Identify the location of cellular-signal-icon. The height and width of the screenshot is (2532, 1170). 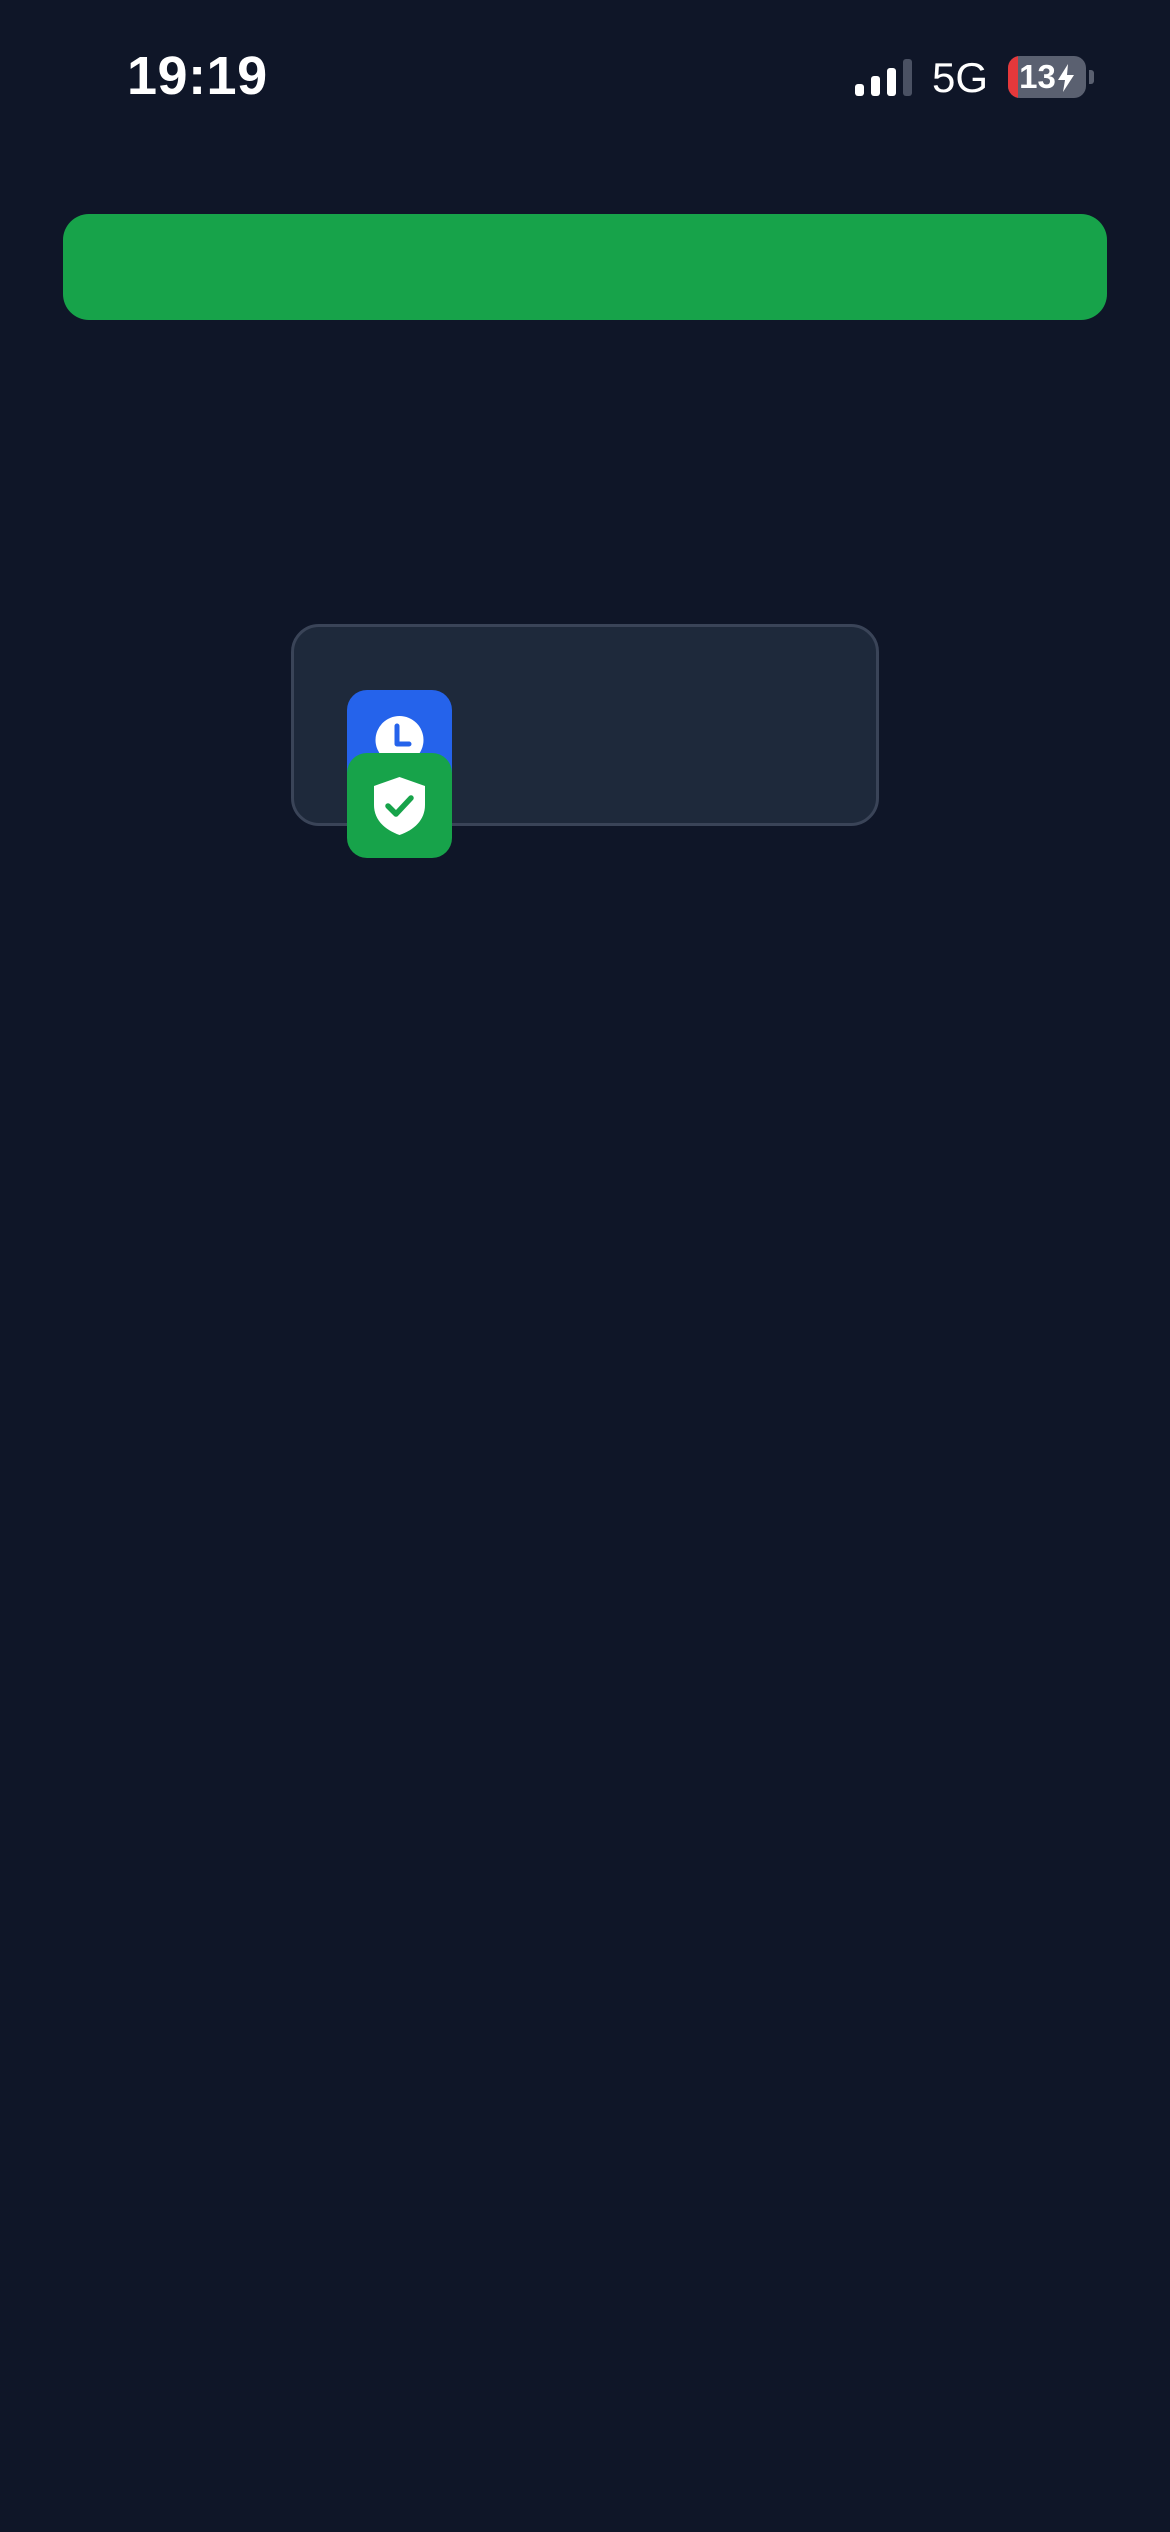
(885, 77).